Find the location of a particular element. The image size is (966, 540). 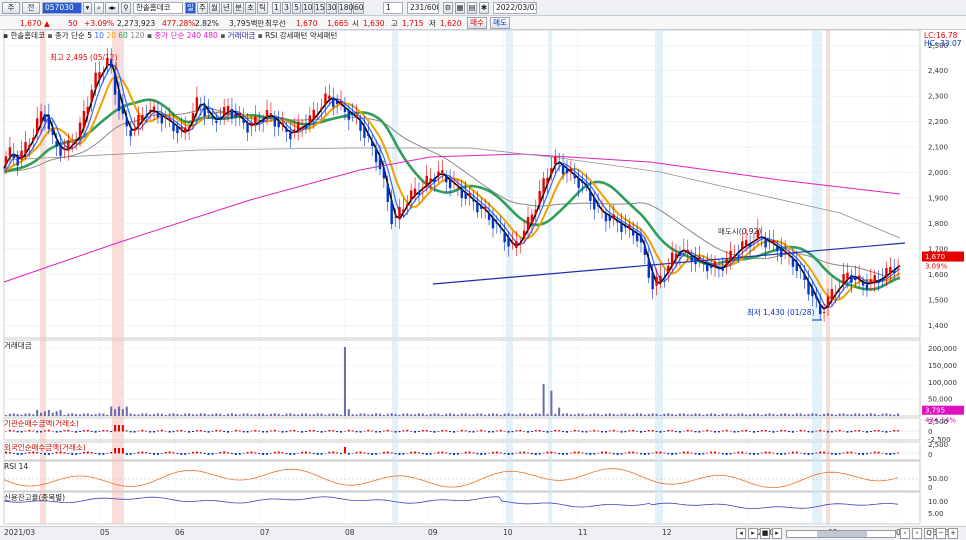

low-value: 1,620 is located at coordinates (451, 23).